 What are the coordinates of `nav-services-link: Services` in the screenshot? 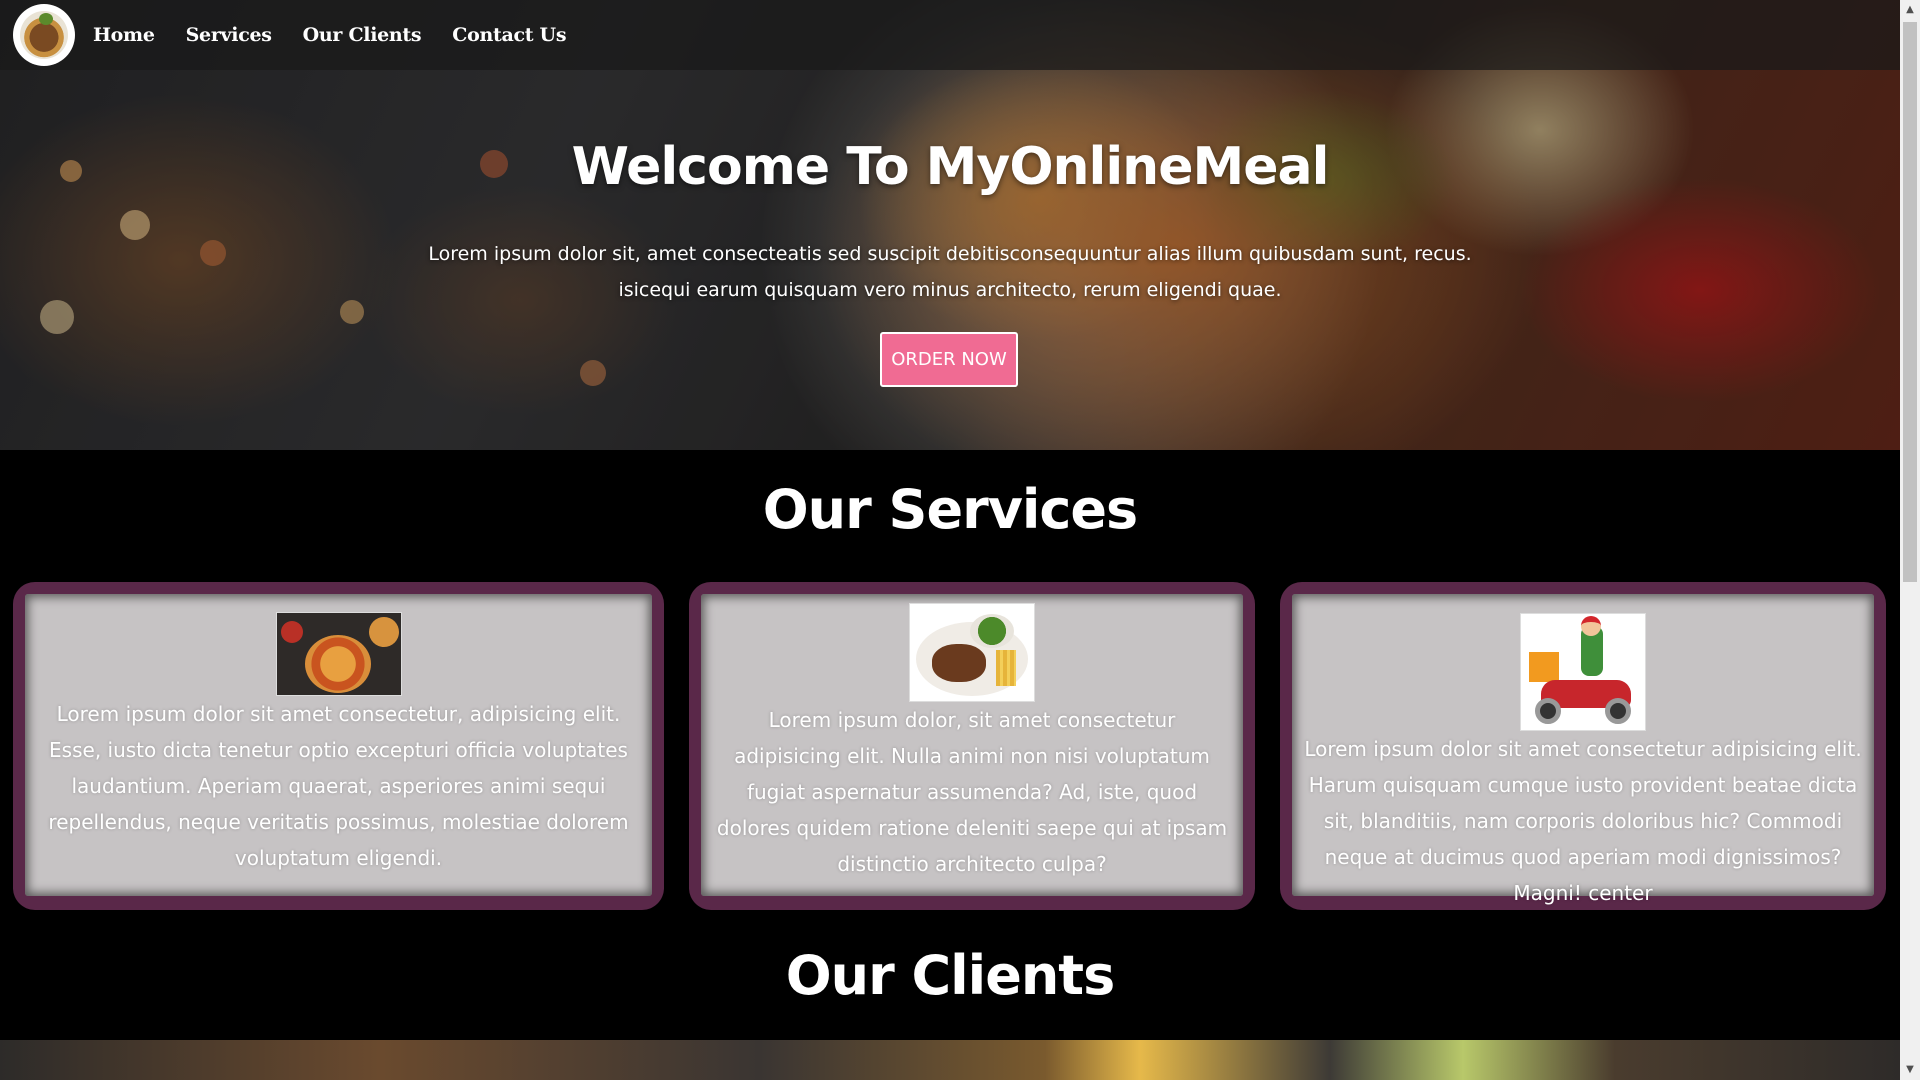 It's located at (229, 35).